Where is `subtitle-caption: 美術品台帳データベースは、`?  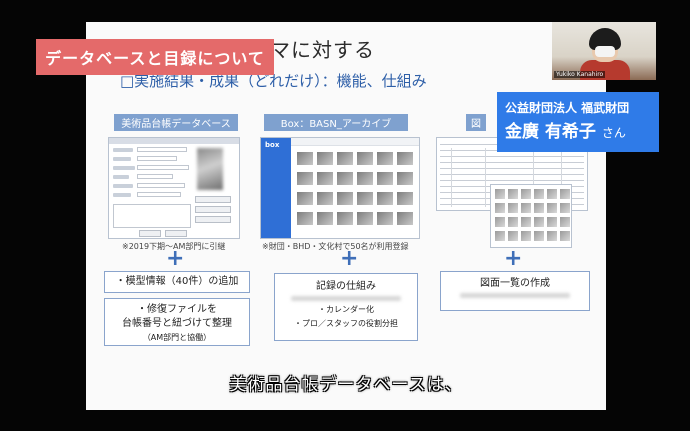
subtitle-caption: 美術品台帳データベースは、 is located at coordinates (346, 385).